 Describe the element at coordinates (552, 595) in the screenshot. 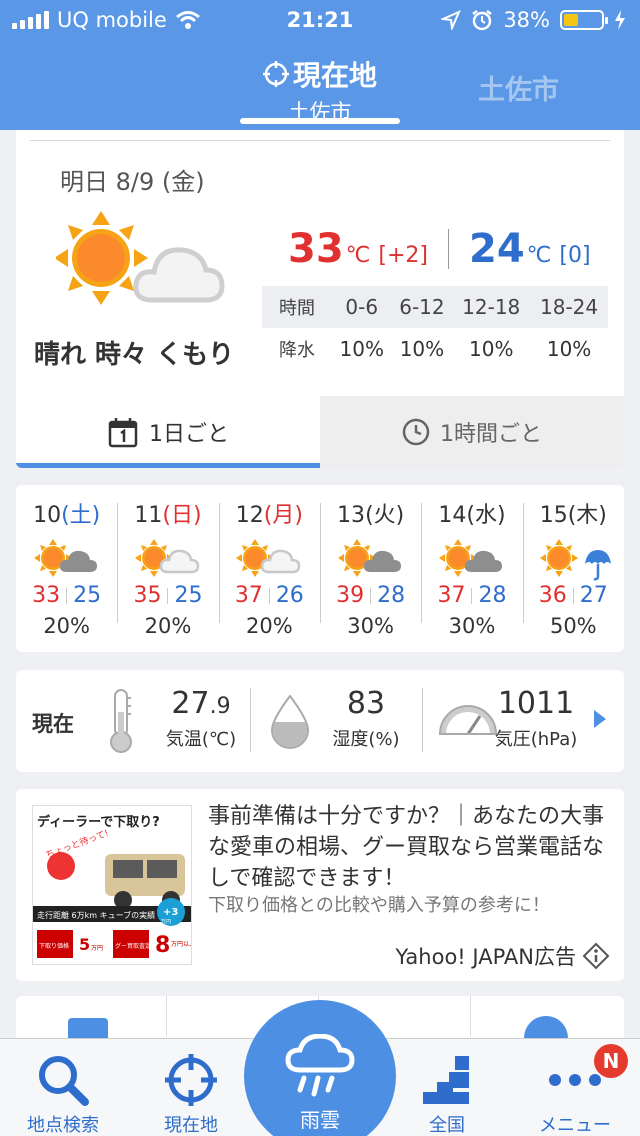

I see `day-high: 36` at that location.